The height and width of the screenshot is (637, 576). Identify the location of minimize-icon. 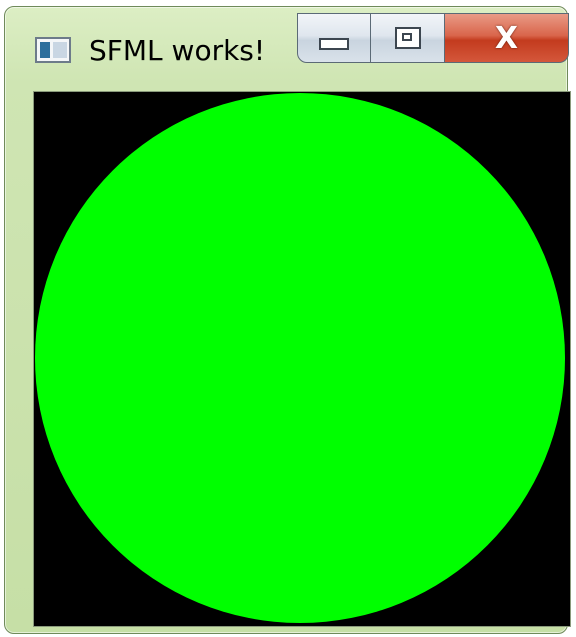
(334, 44).